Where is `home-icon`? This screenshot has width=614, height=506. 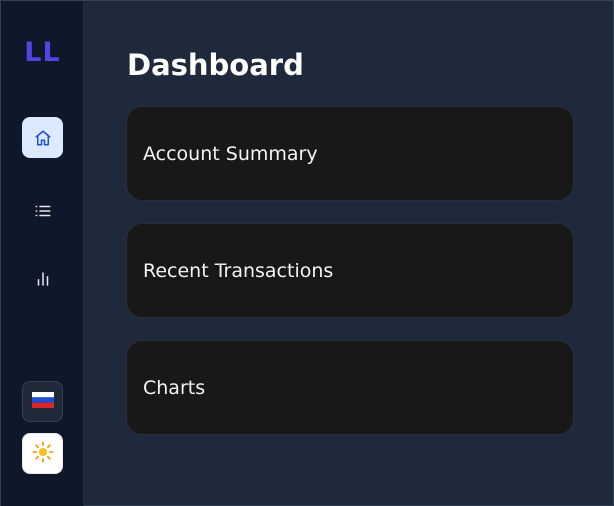
home-icon is located at coordinates (43, 138).